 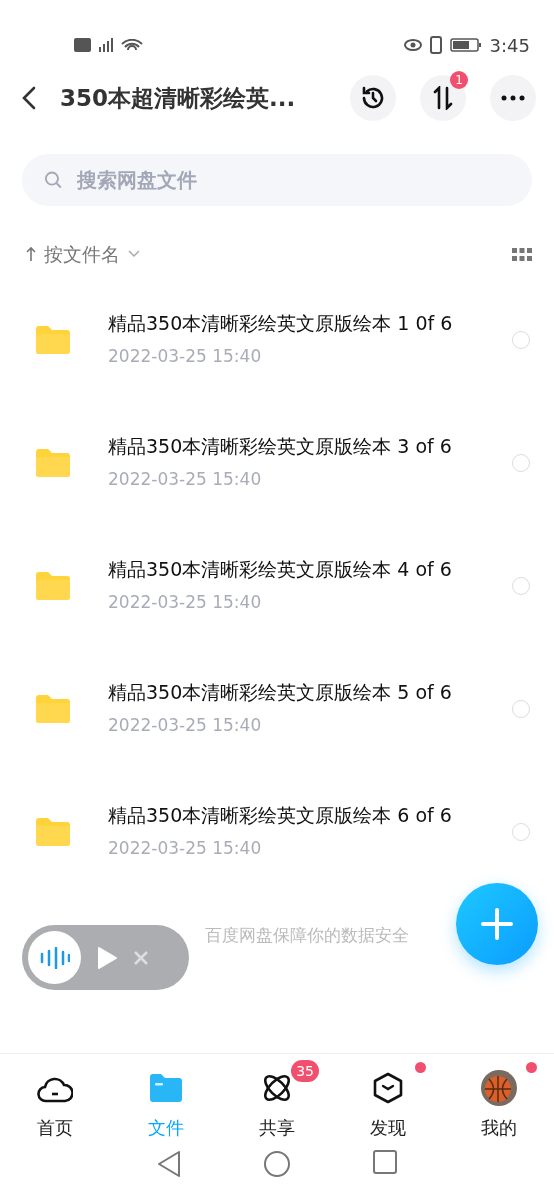 What do you see at coordinates (83, 254) in the screenshot?
I see `sort-button: 按文件名` at bounding box center [83, 254].